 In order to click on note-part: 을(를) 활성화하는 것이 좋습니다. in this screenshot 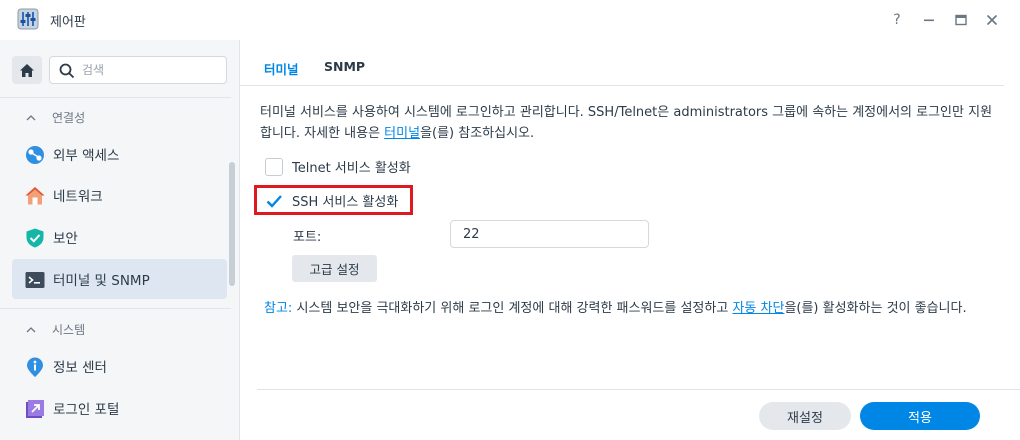, I will do `click(875, 308)`.